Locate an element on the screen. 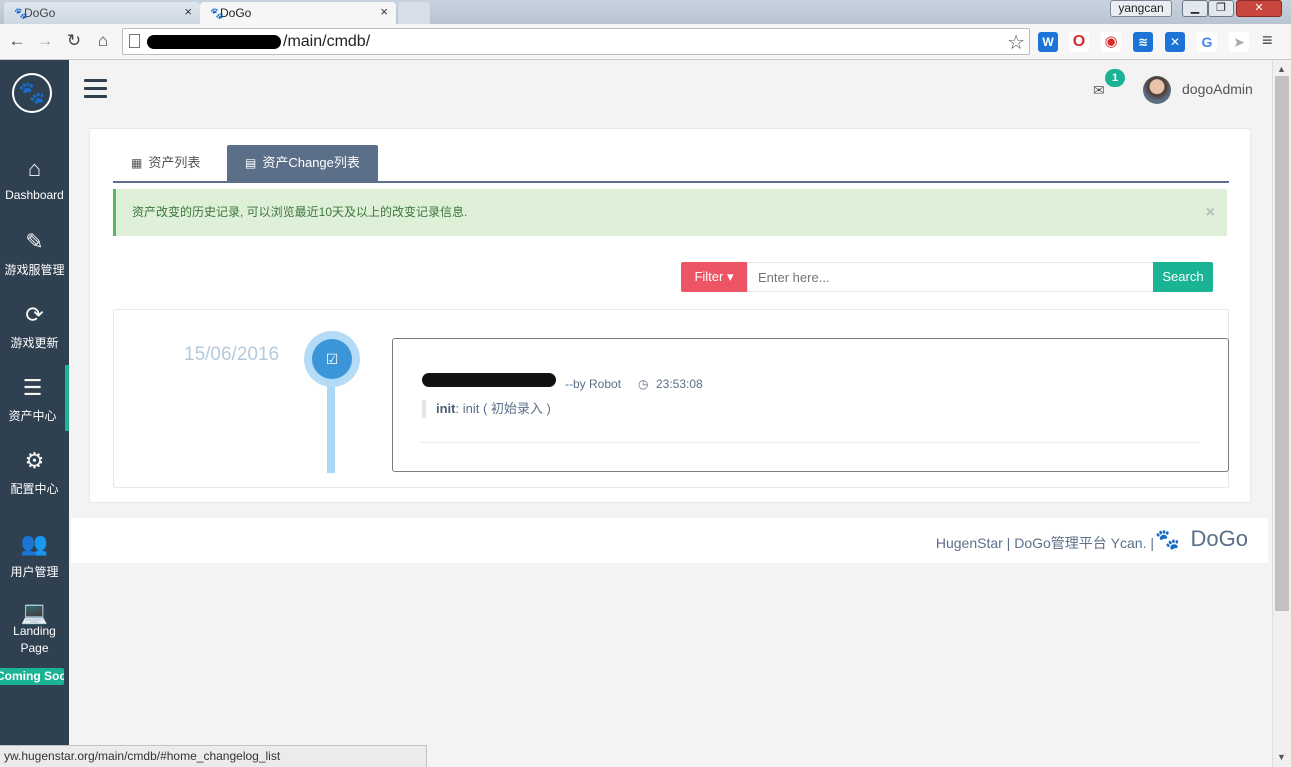 The width and height of the screenshot is (1291, 767). menu-toggle-icon is located at coordinates (95, 88).